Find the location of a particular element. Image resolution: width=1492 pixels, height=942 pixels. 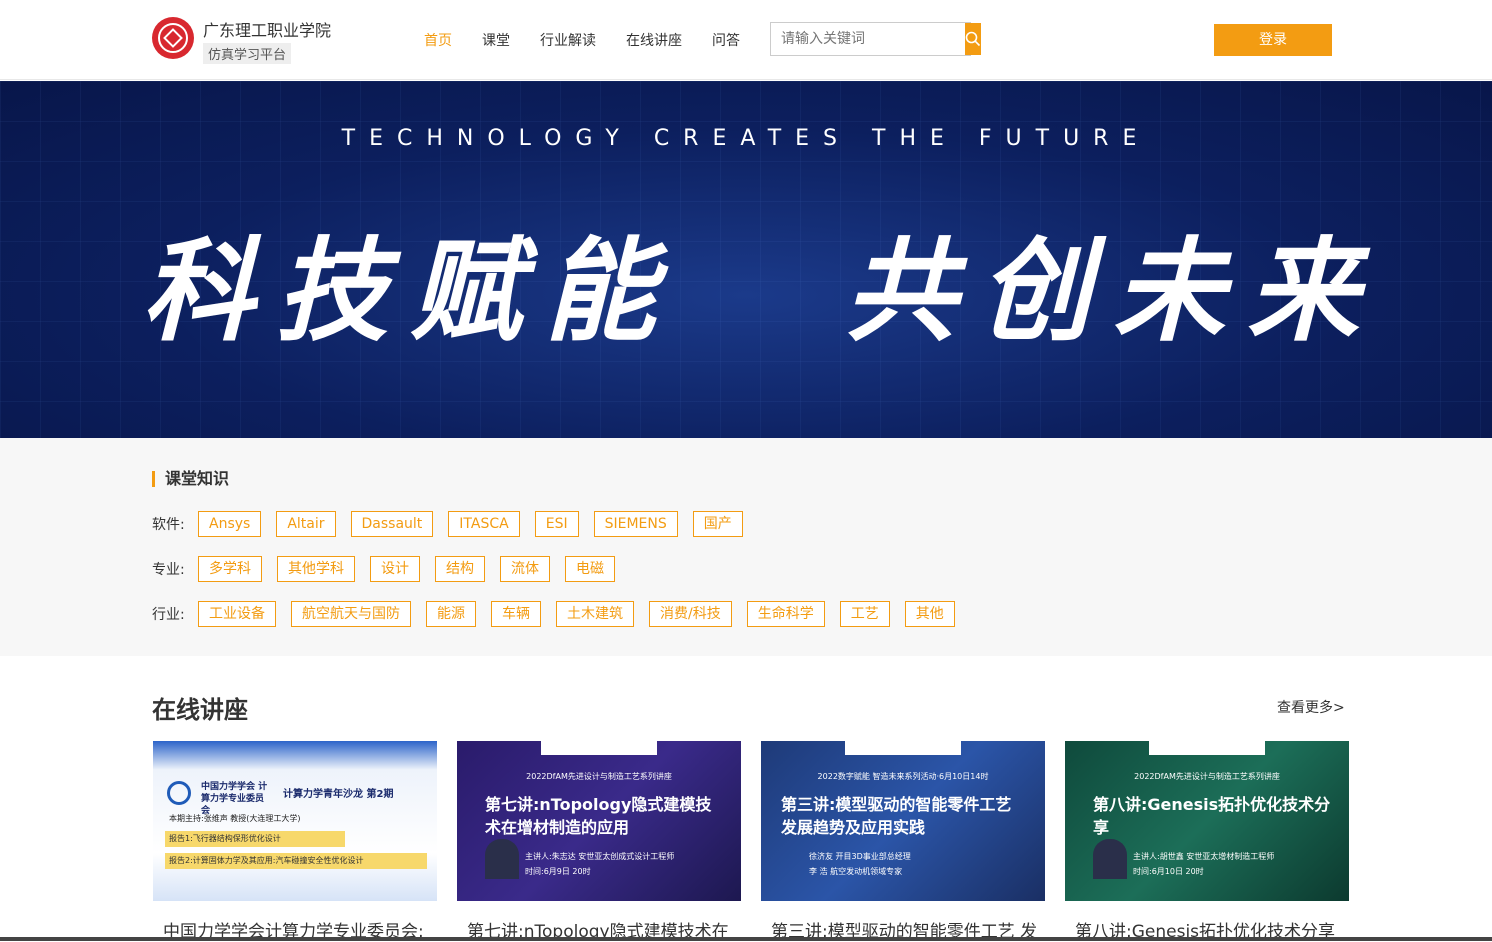

nav-qa: 问答 is located at coordinates (726, 40).